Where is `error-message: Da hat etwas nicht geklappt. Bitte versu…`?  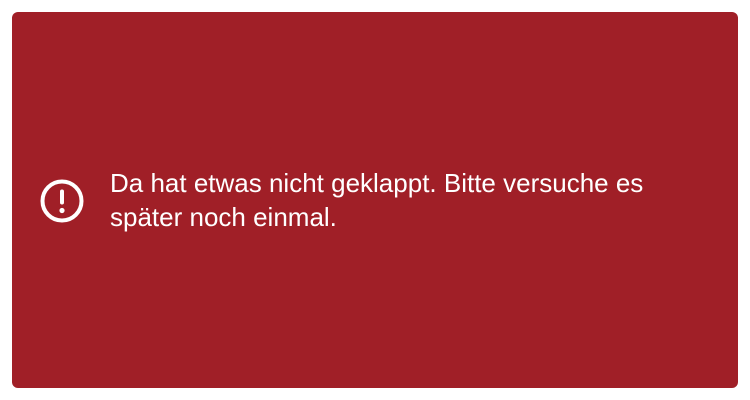
error-message: Da hat etwas nicht geklappt. Bitte versu… is located at coordinates (377, 200).